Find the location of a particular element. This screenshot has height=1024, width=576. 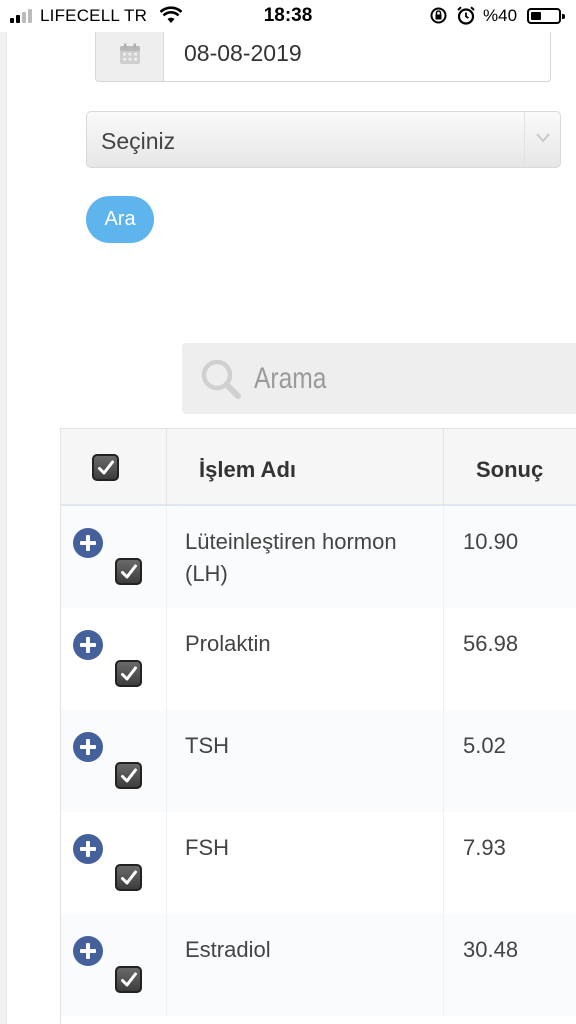

cell-result: 10.90 is located at coordinates (491, 541).